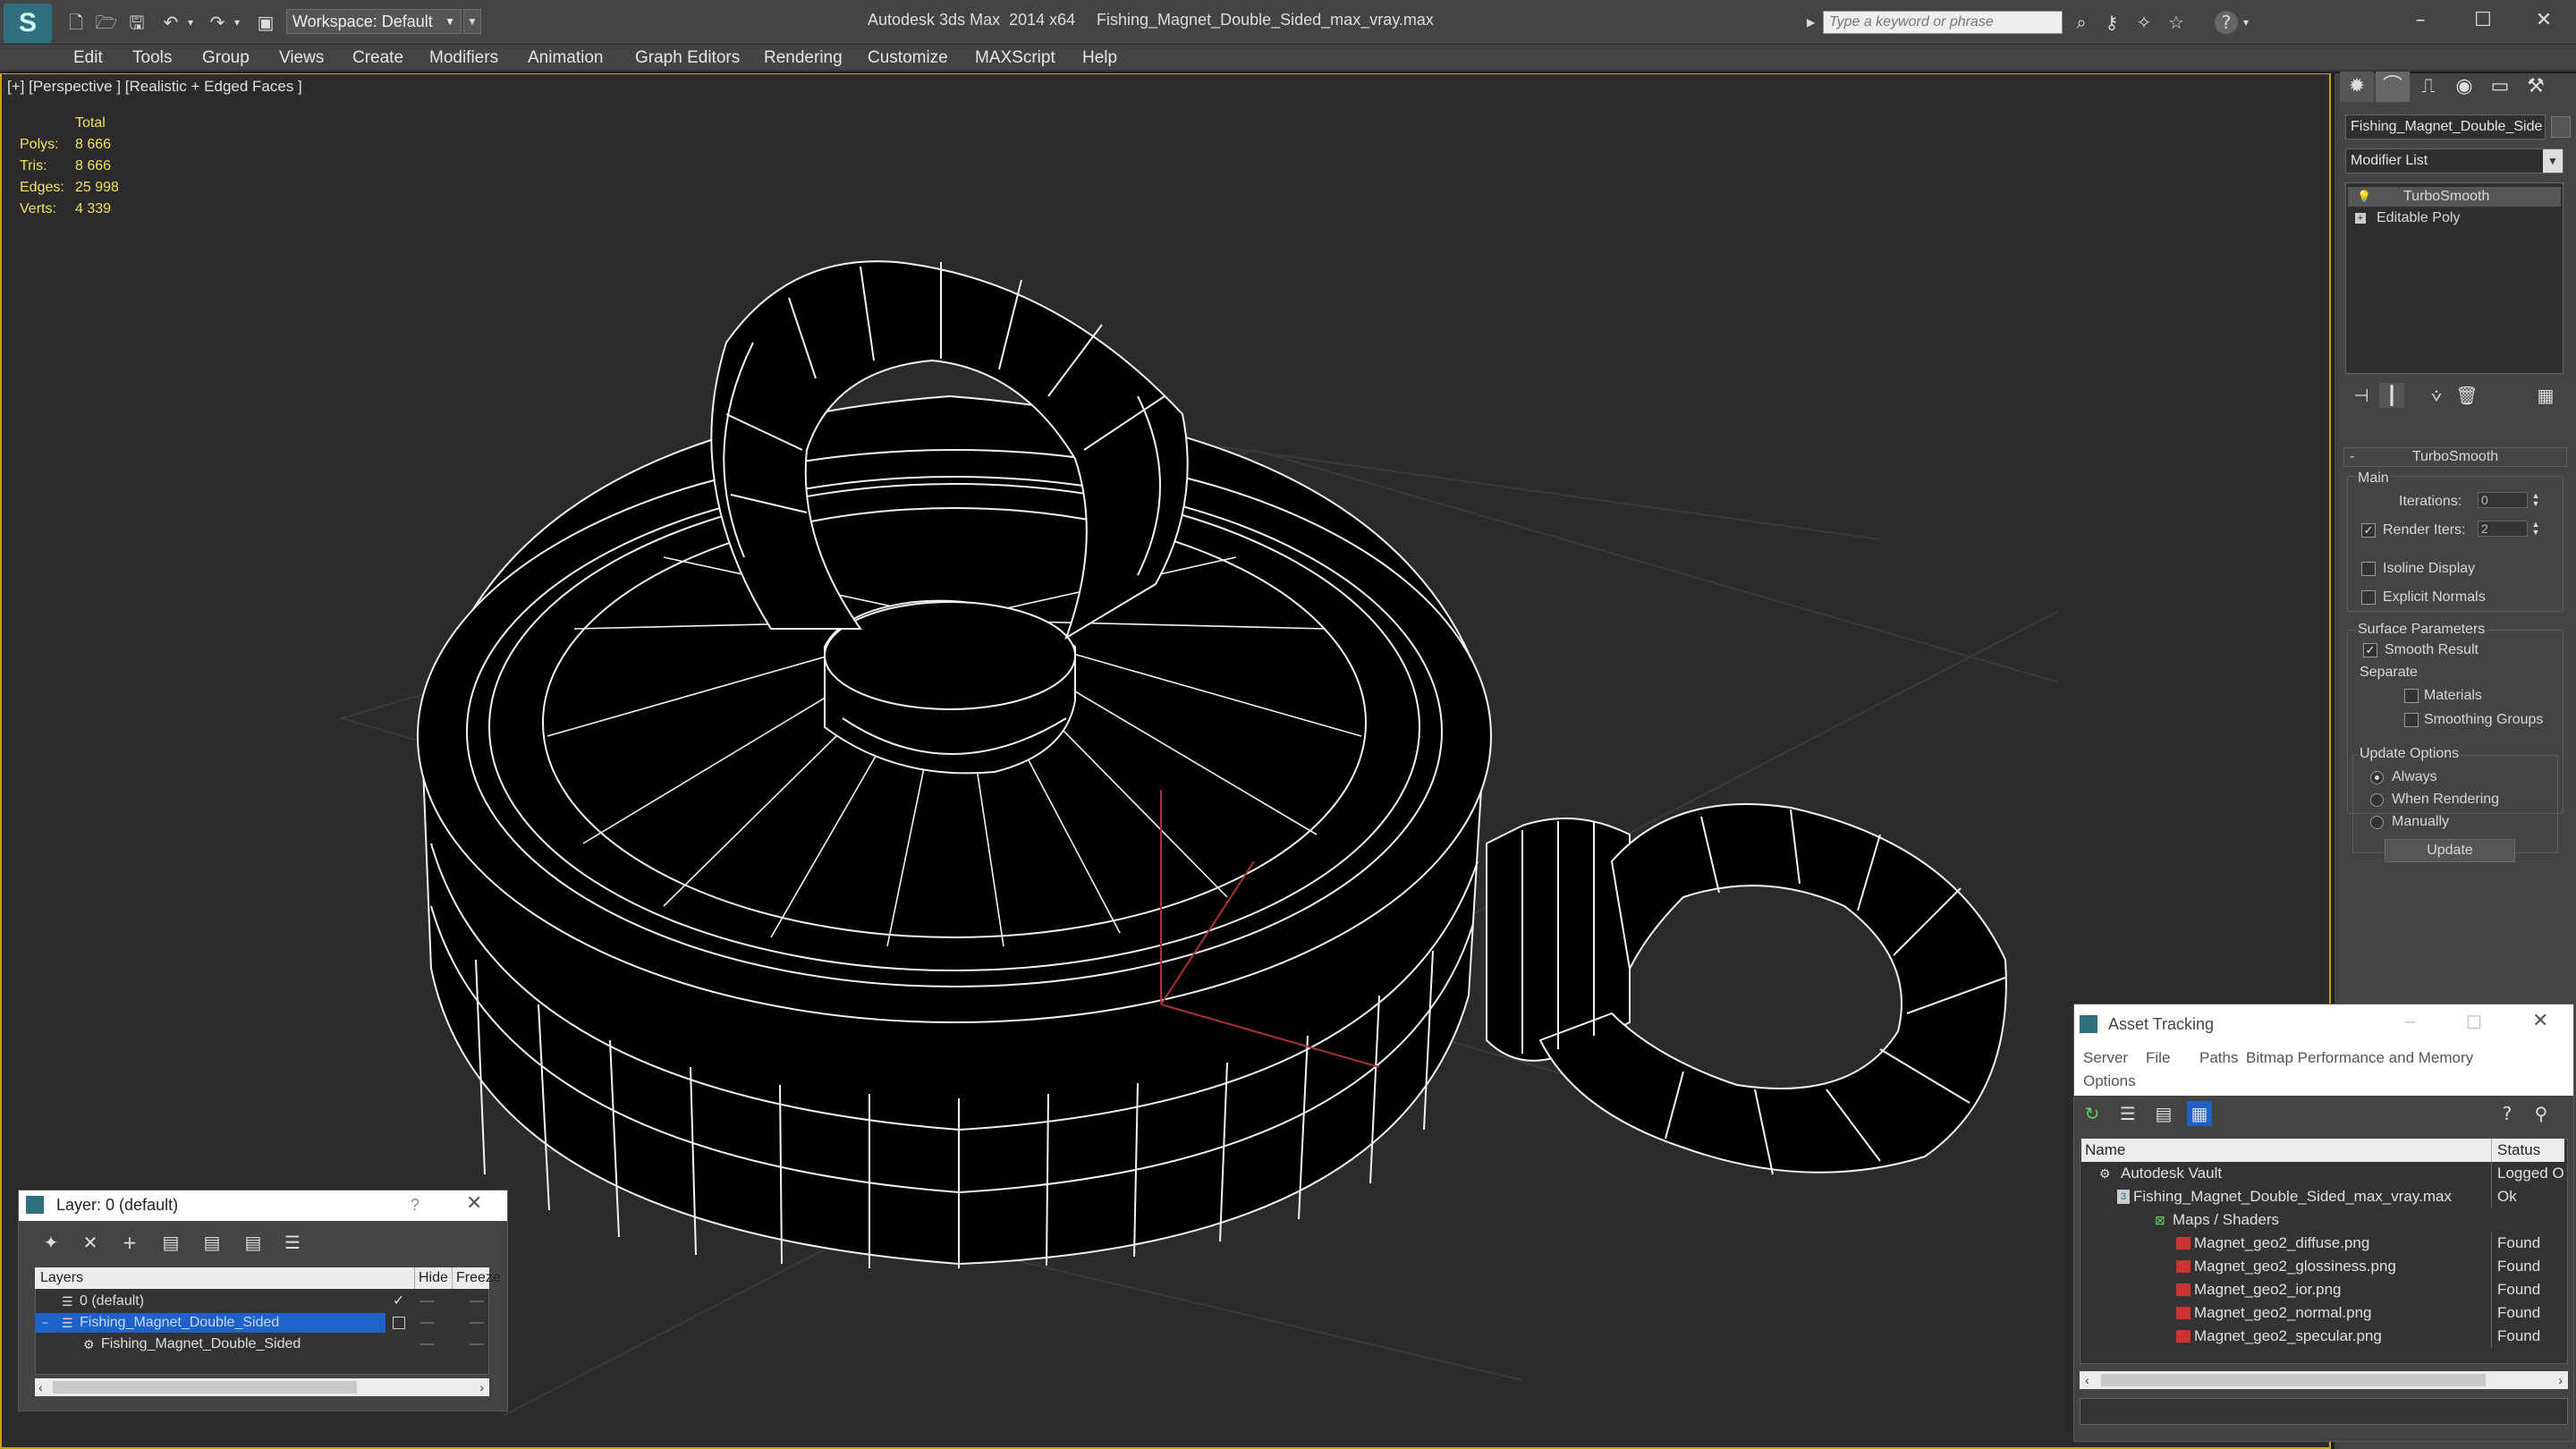 The image size is (2576, 1449). I want to click on minimize-button: –, so click(2420, 20).